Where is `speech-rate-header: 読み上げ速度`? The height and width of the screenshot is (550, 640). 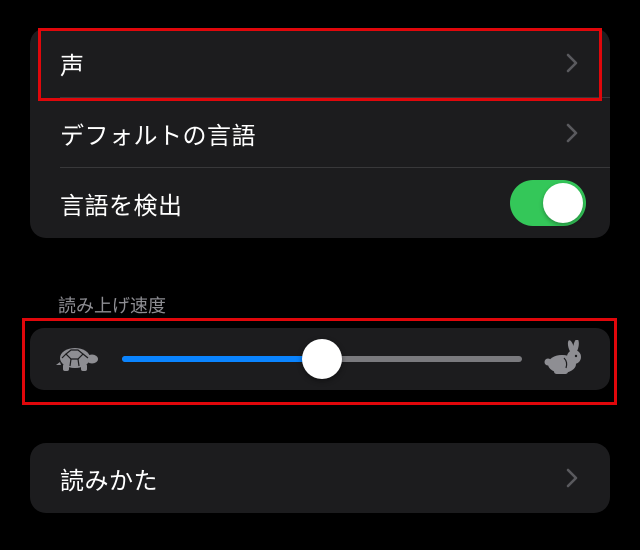
speech-rate-header: 読み上げ速度 is located at coordinates (112, 306).